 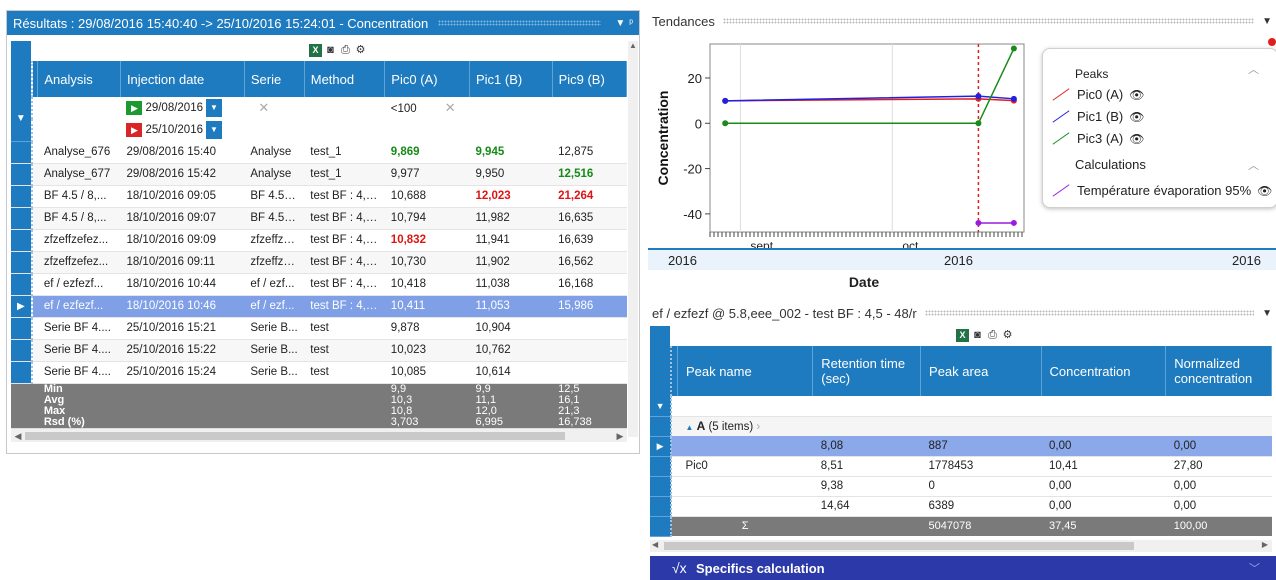 I want to click on legend-item-pic0: Pic0 (A) 👁, so click(x=1097, y=94).